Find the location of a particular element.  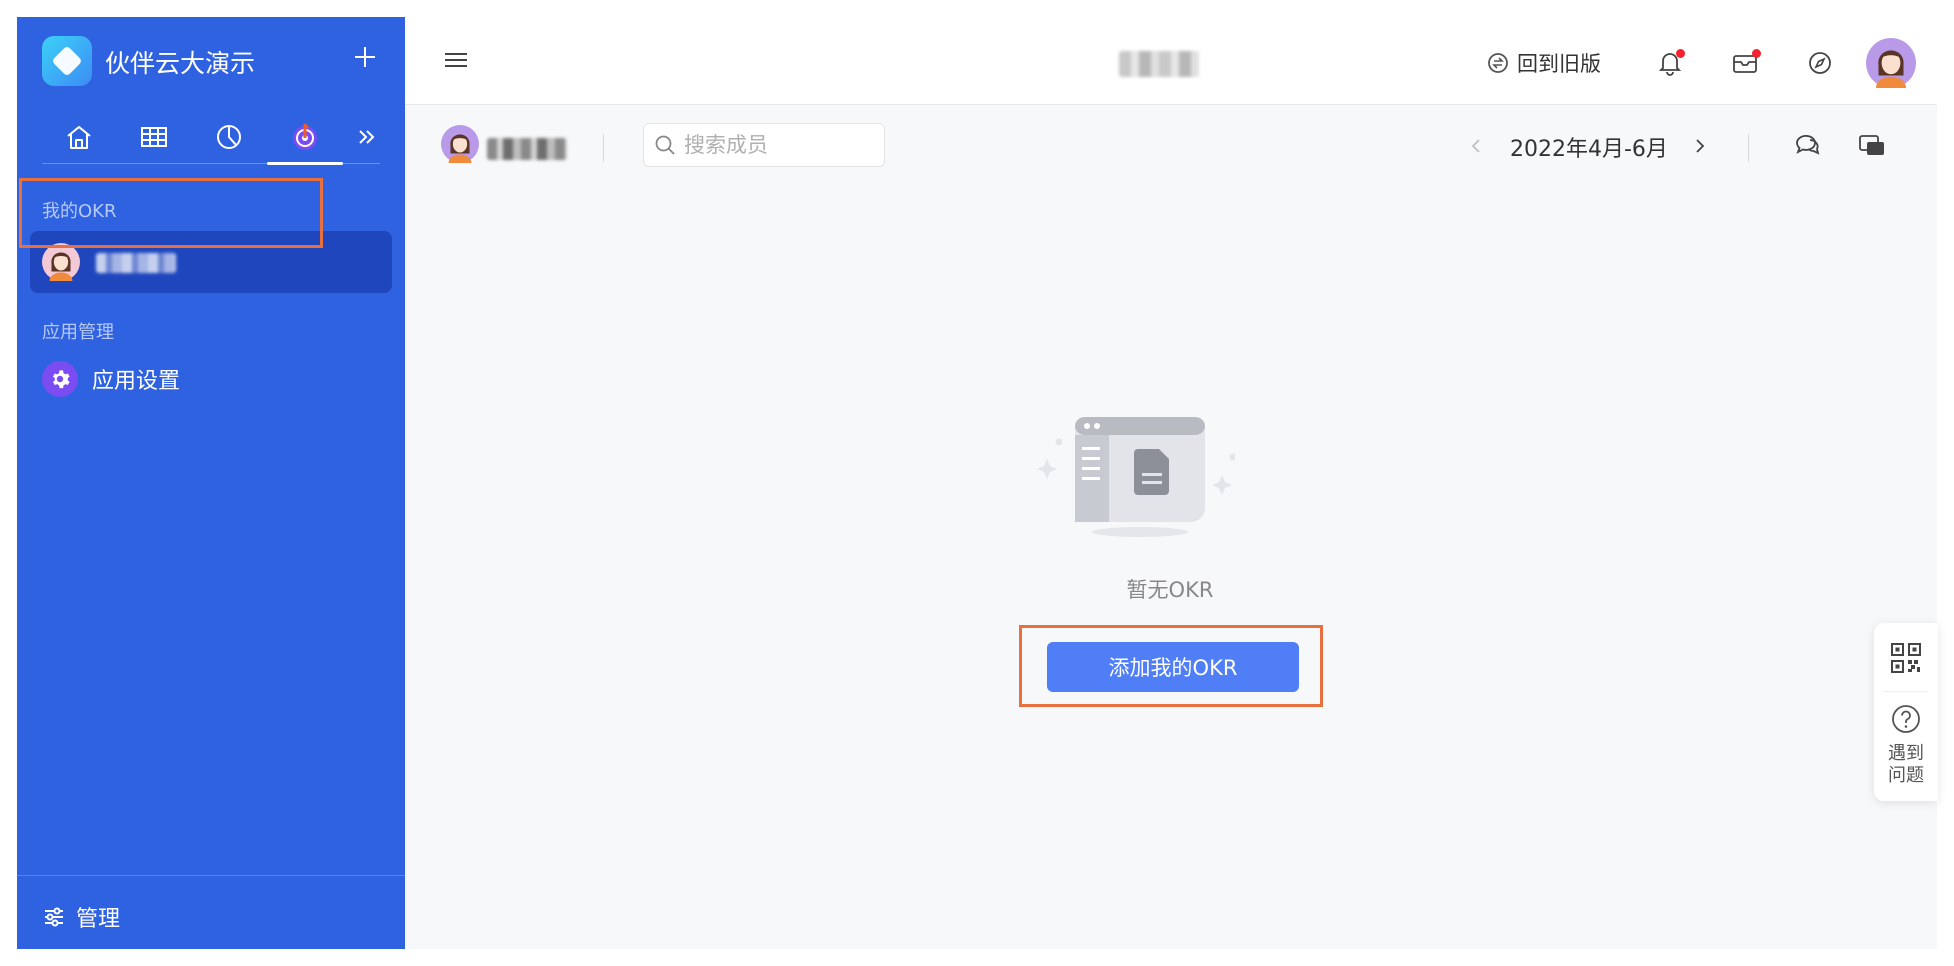

period-label: 2022年4月-6月 is located at coordinates (1589, 149).